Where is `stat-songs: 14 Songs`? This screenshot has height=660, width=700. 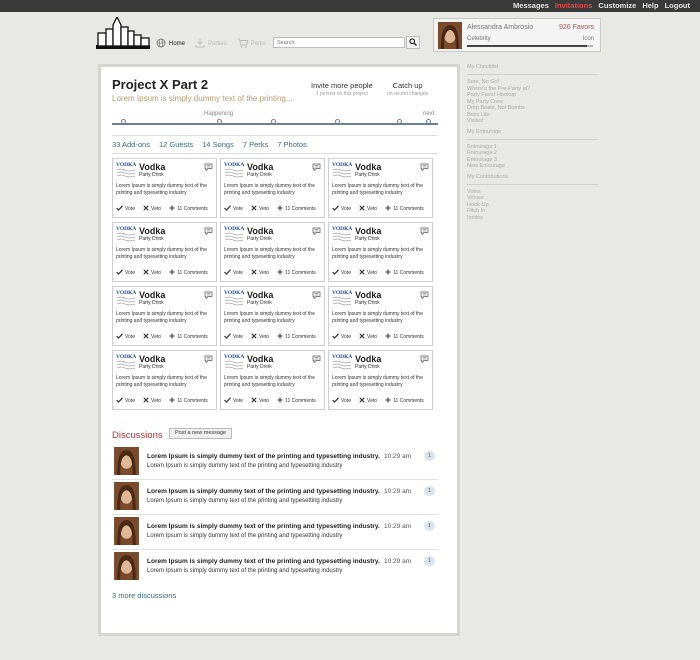 stat-songs: 14 Songs is located at coordinates (218, 144).